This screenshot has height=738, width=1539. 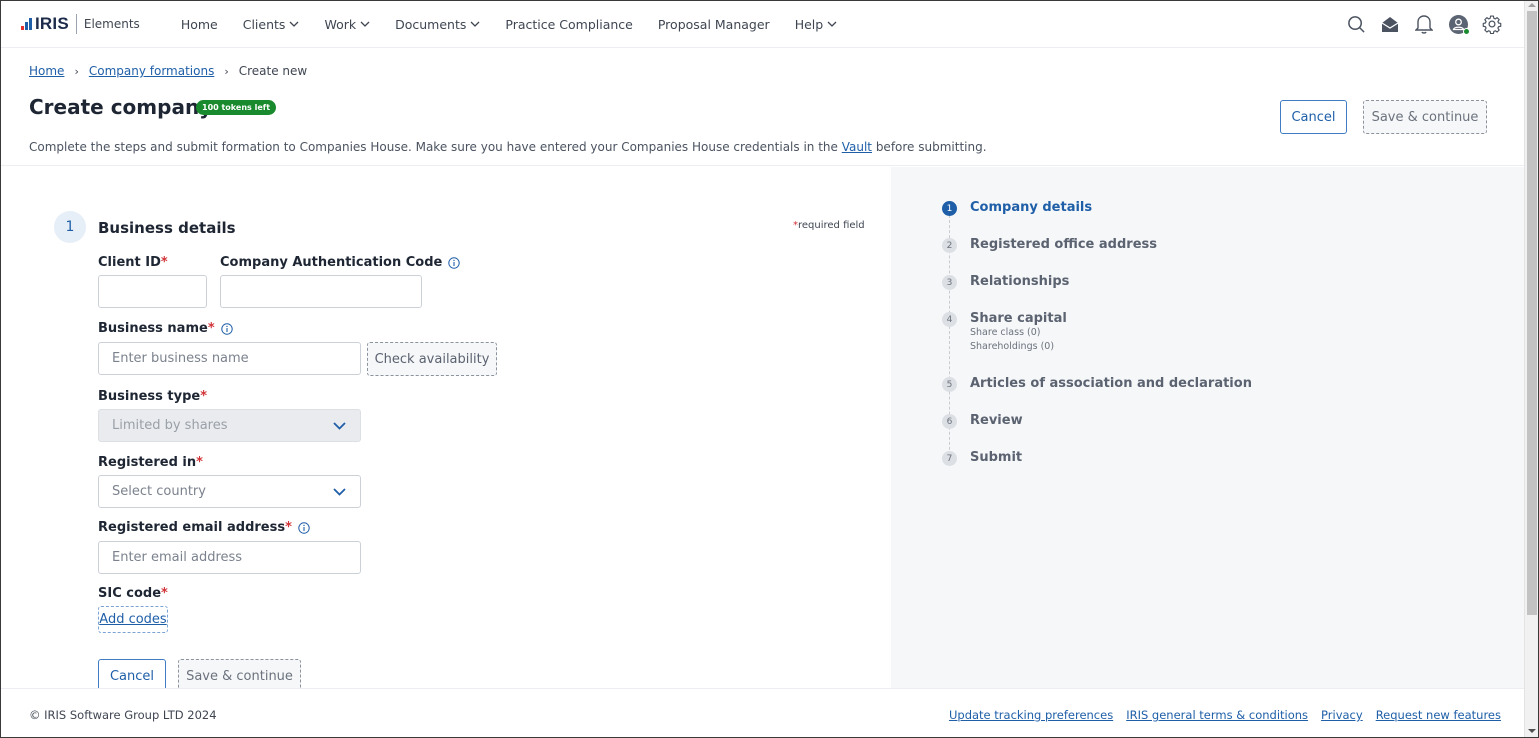 I want to click on section-title: Business details, so click(x=167, y=228).